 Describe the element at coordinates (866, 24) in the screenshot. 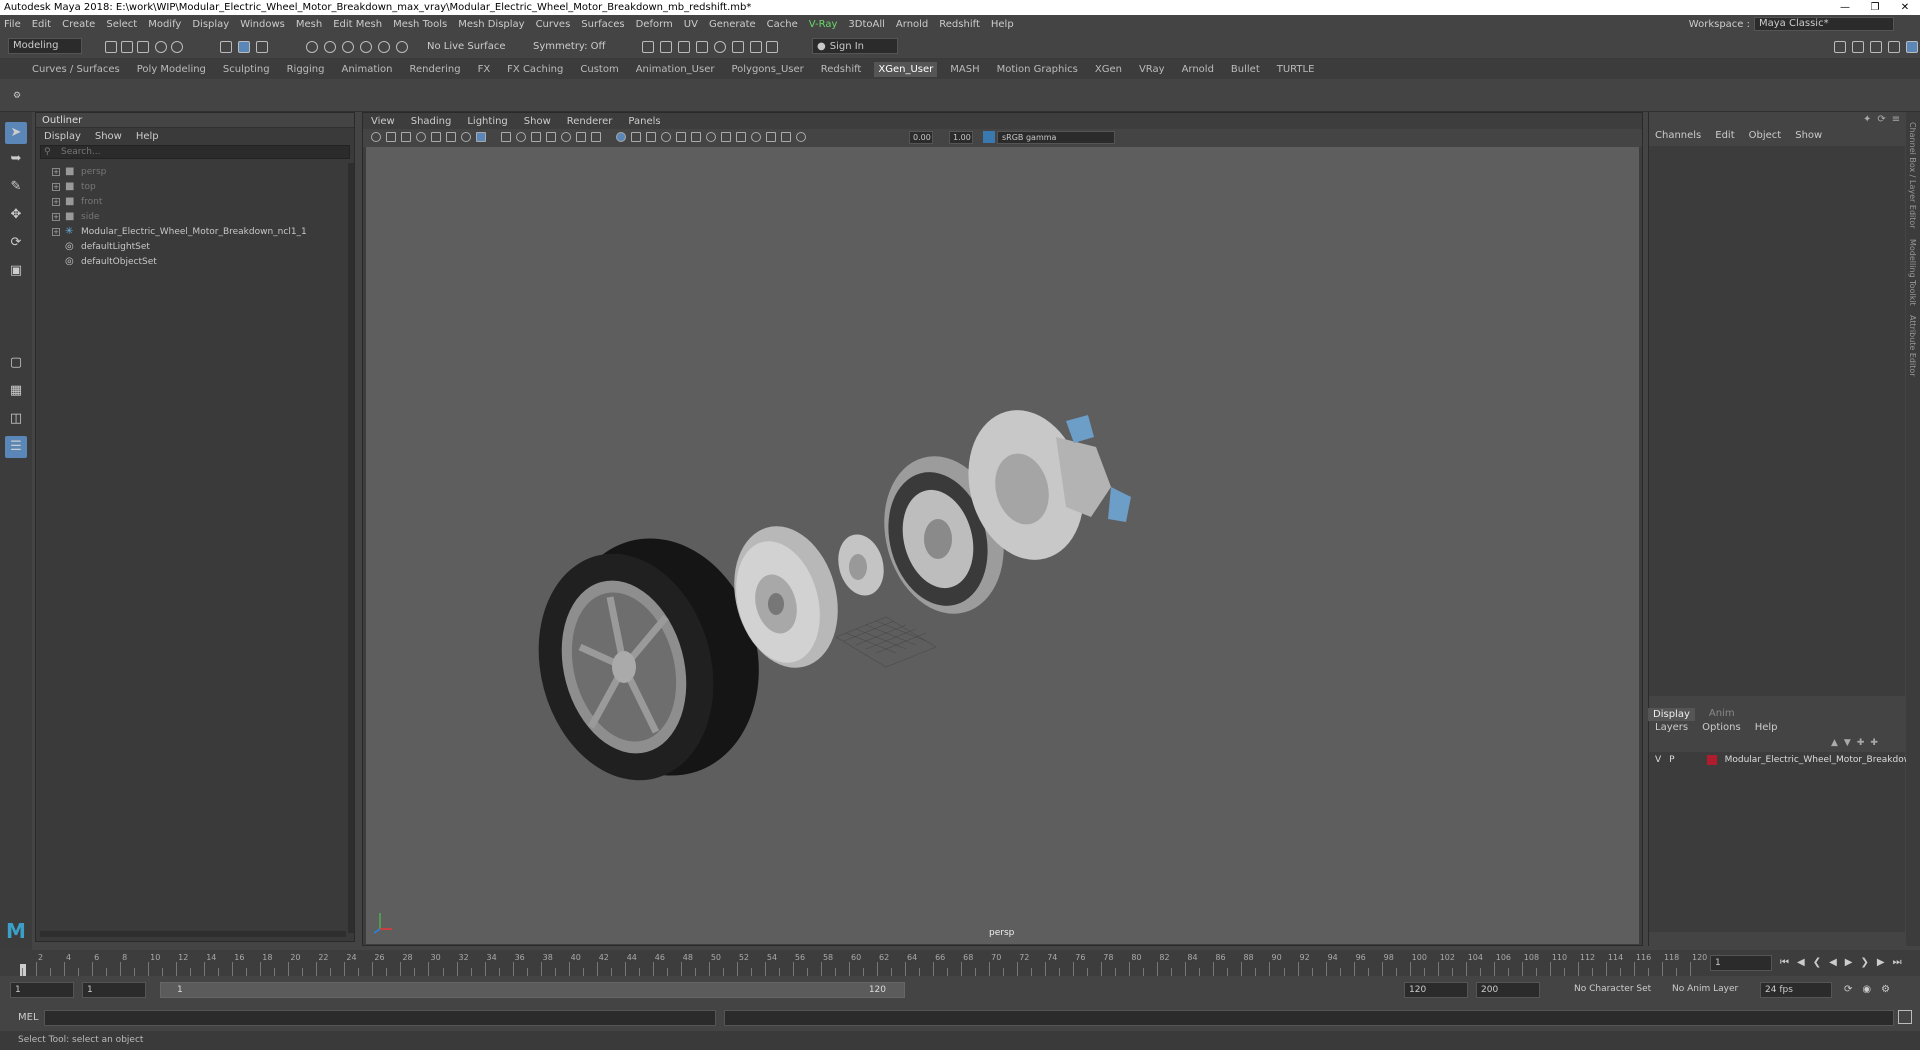

I see `menu-3dtoall: 3DtoAll` at that location.